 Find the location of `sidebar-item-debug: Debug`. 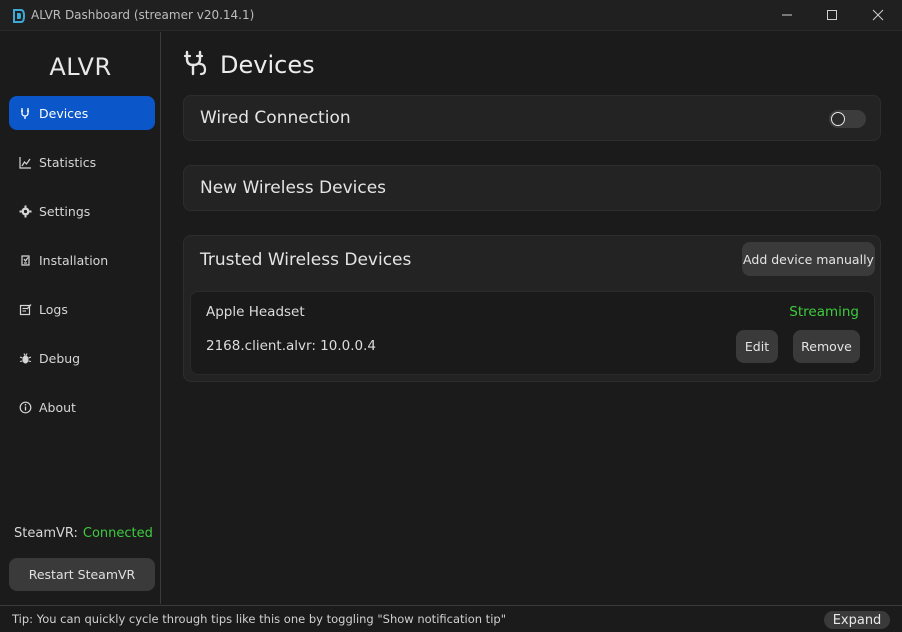

sidebar-item-debug: Debug is located at coordinates (82, 358).